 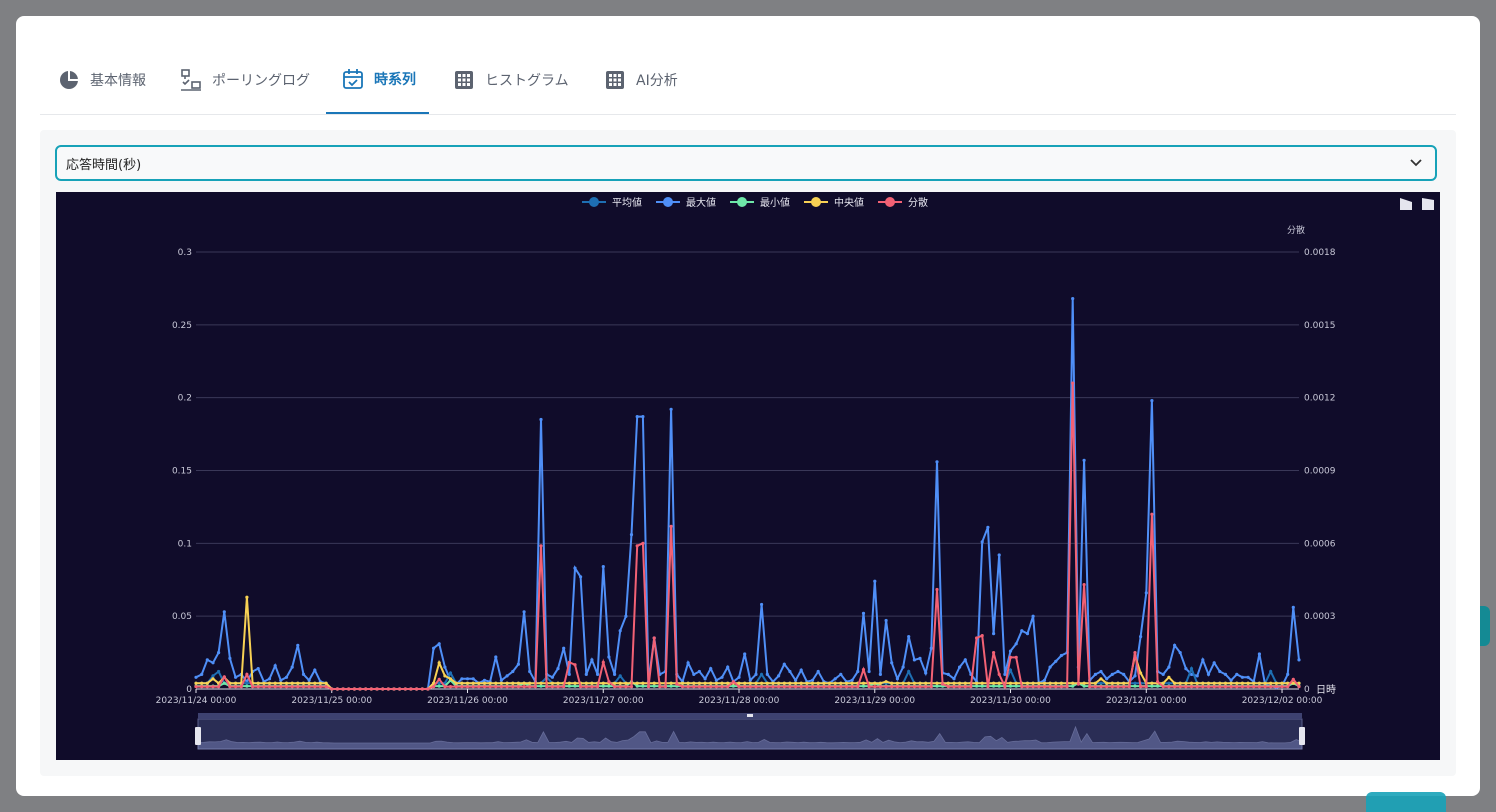 I want to click on tab-ai-analysis: AI分析, so click(x=641, y=80).